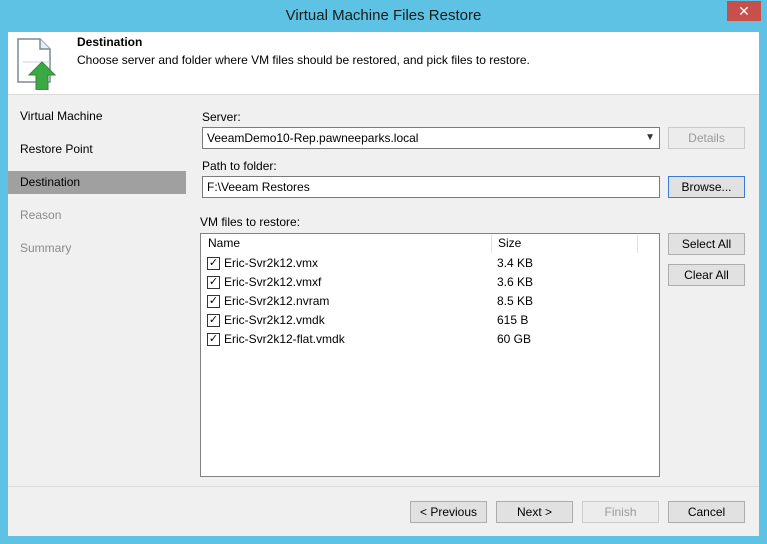  Describe the element at coordinates (421, 263) in the screenshot. I see `file-row: ✓ Eric-Svr2k12.vmx 3.4 KB` at that location.